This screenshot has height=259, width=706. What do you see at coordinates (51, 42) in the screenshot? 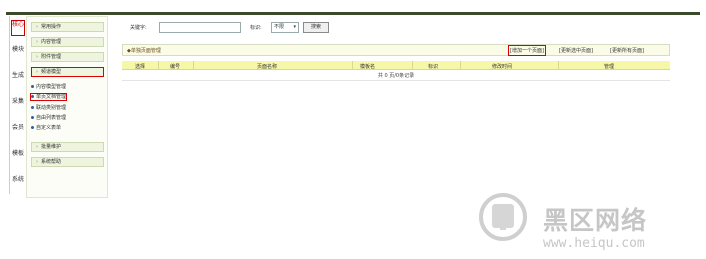
I see `menu-label: 内容管理` at bounding box center [51, 42].